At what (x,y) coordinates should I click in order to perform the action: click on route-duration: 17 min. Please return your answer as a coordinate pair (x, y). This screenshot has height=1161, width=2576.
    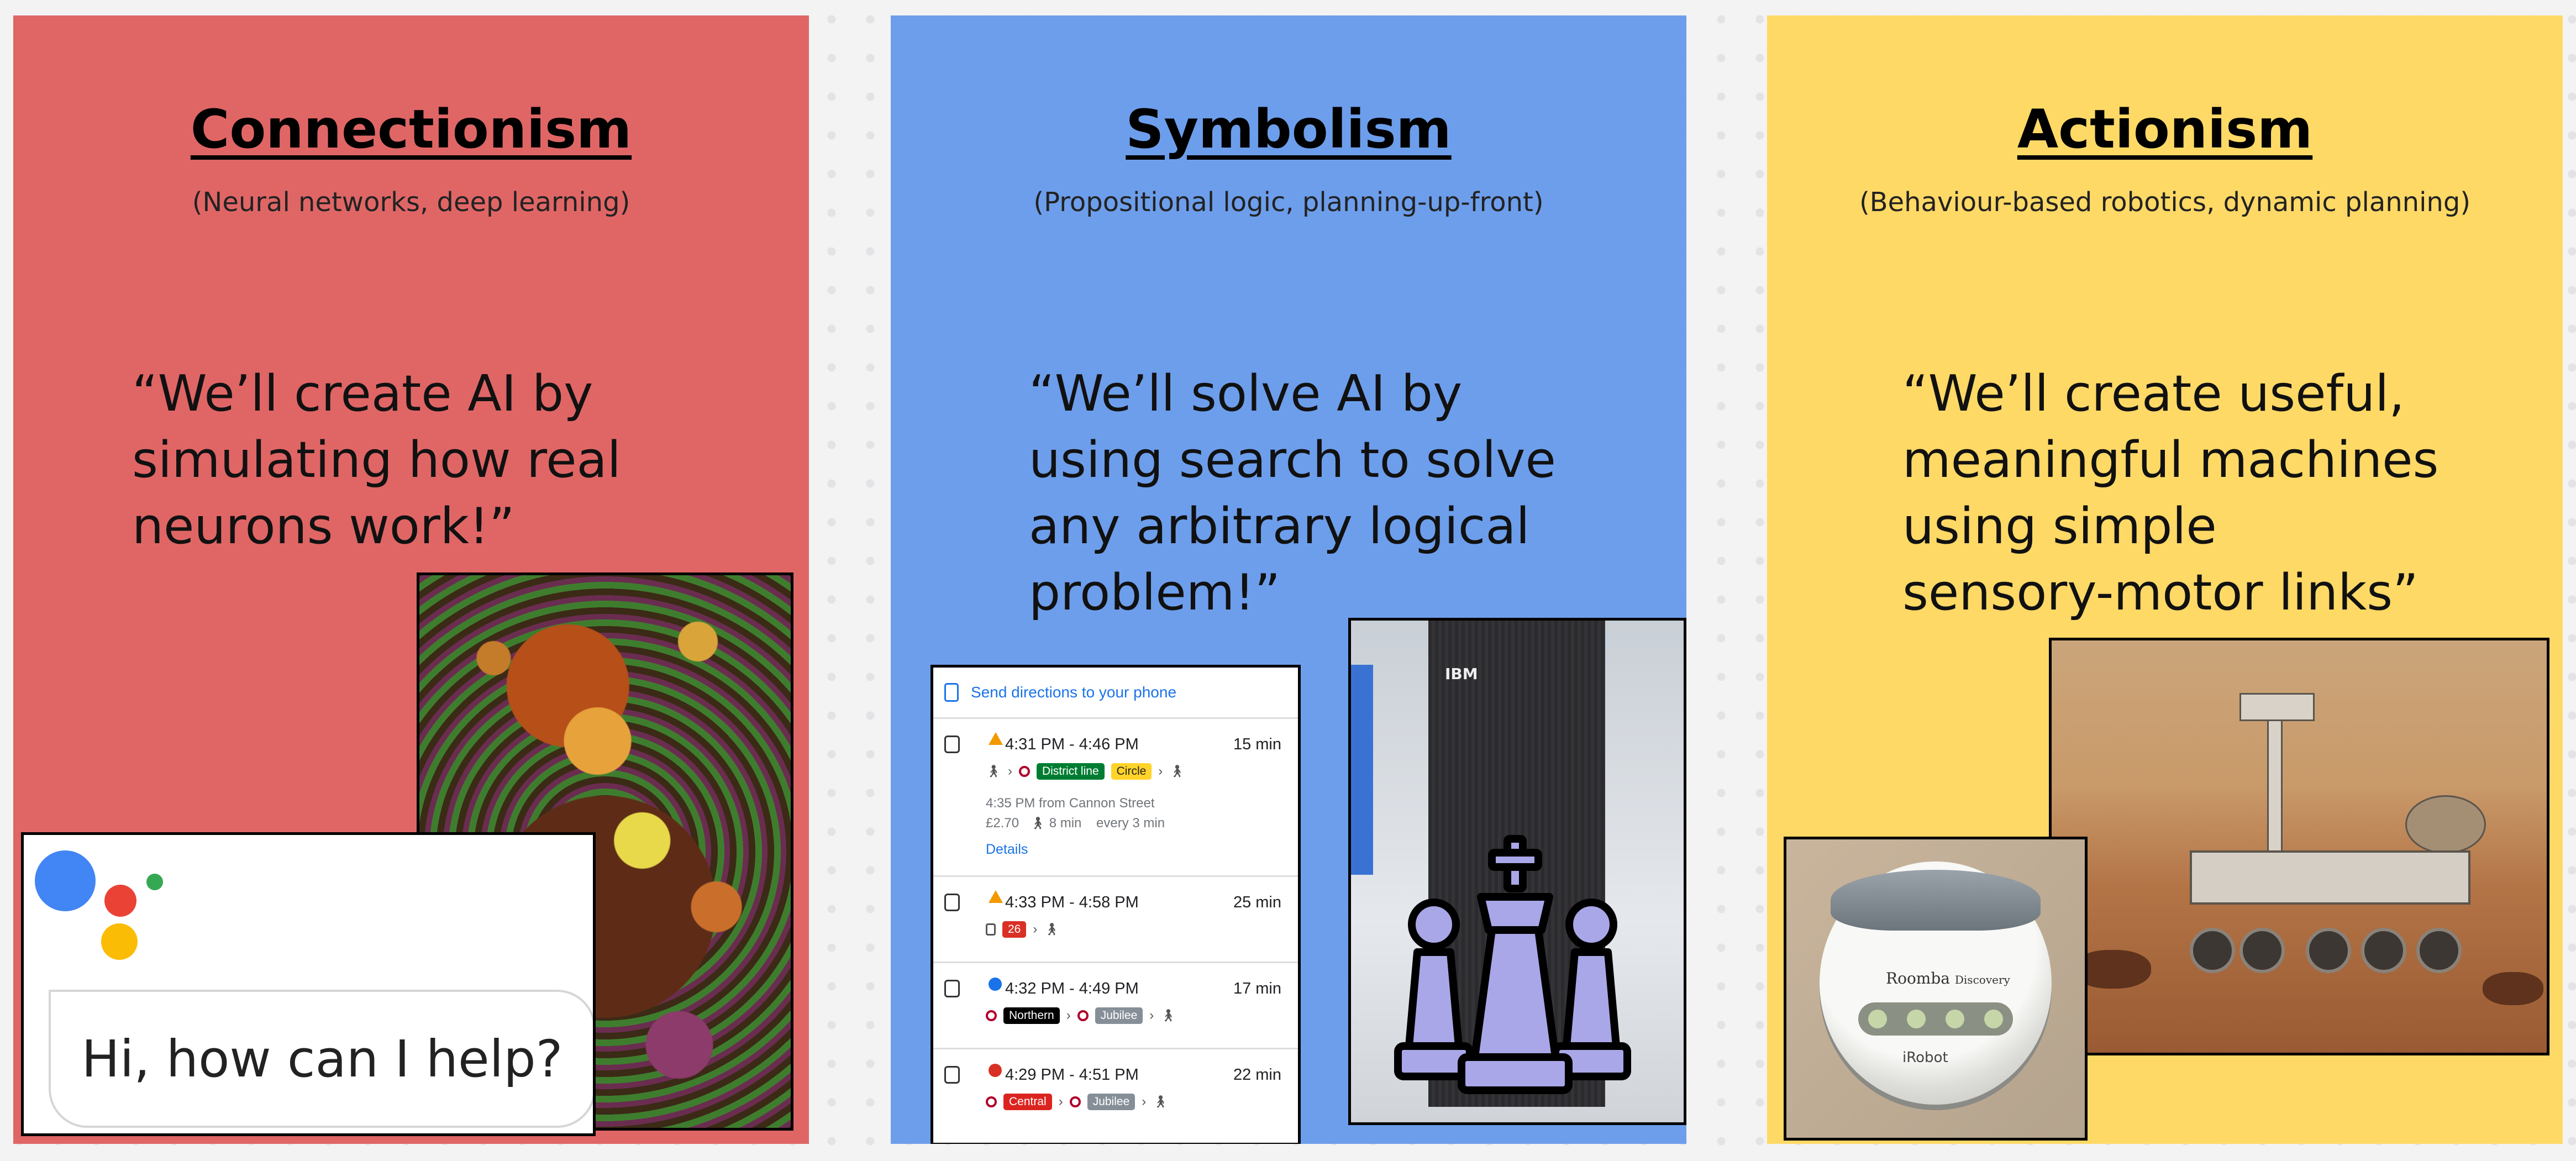
    Looking at the image, I should click on (1257, 988).